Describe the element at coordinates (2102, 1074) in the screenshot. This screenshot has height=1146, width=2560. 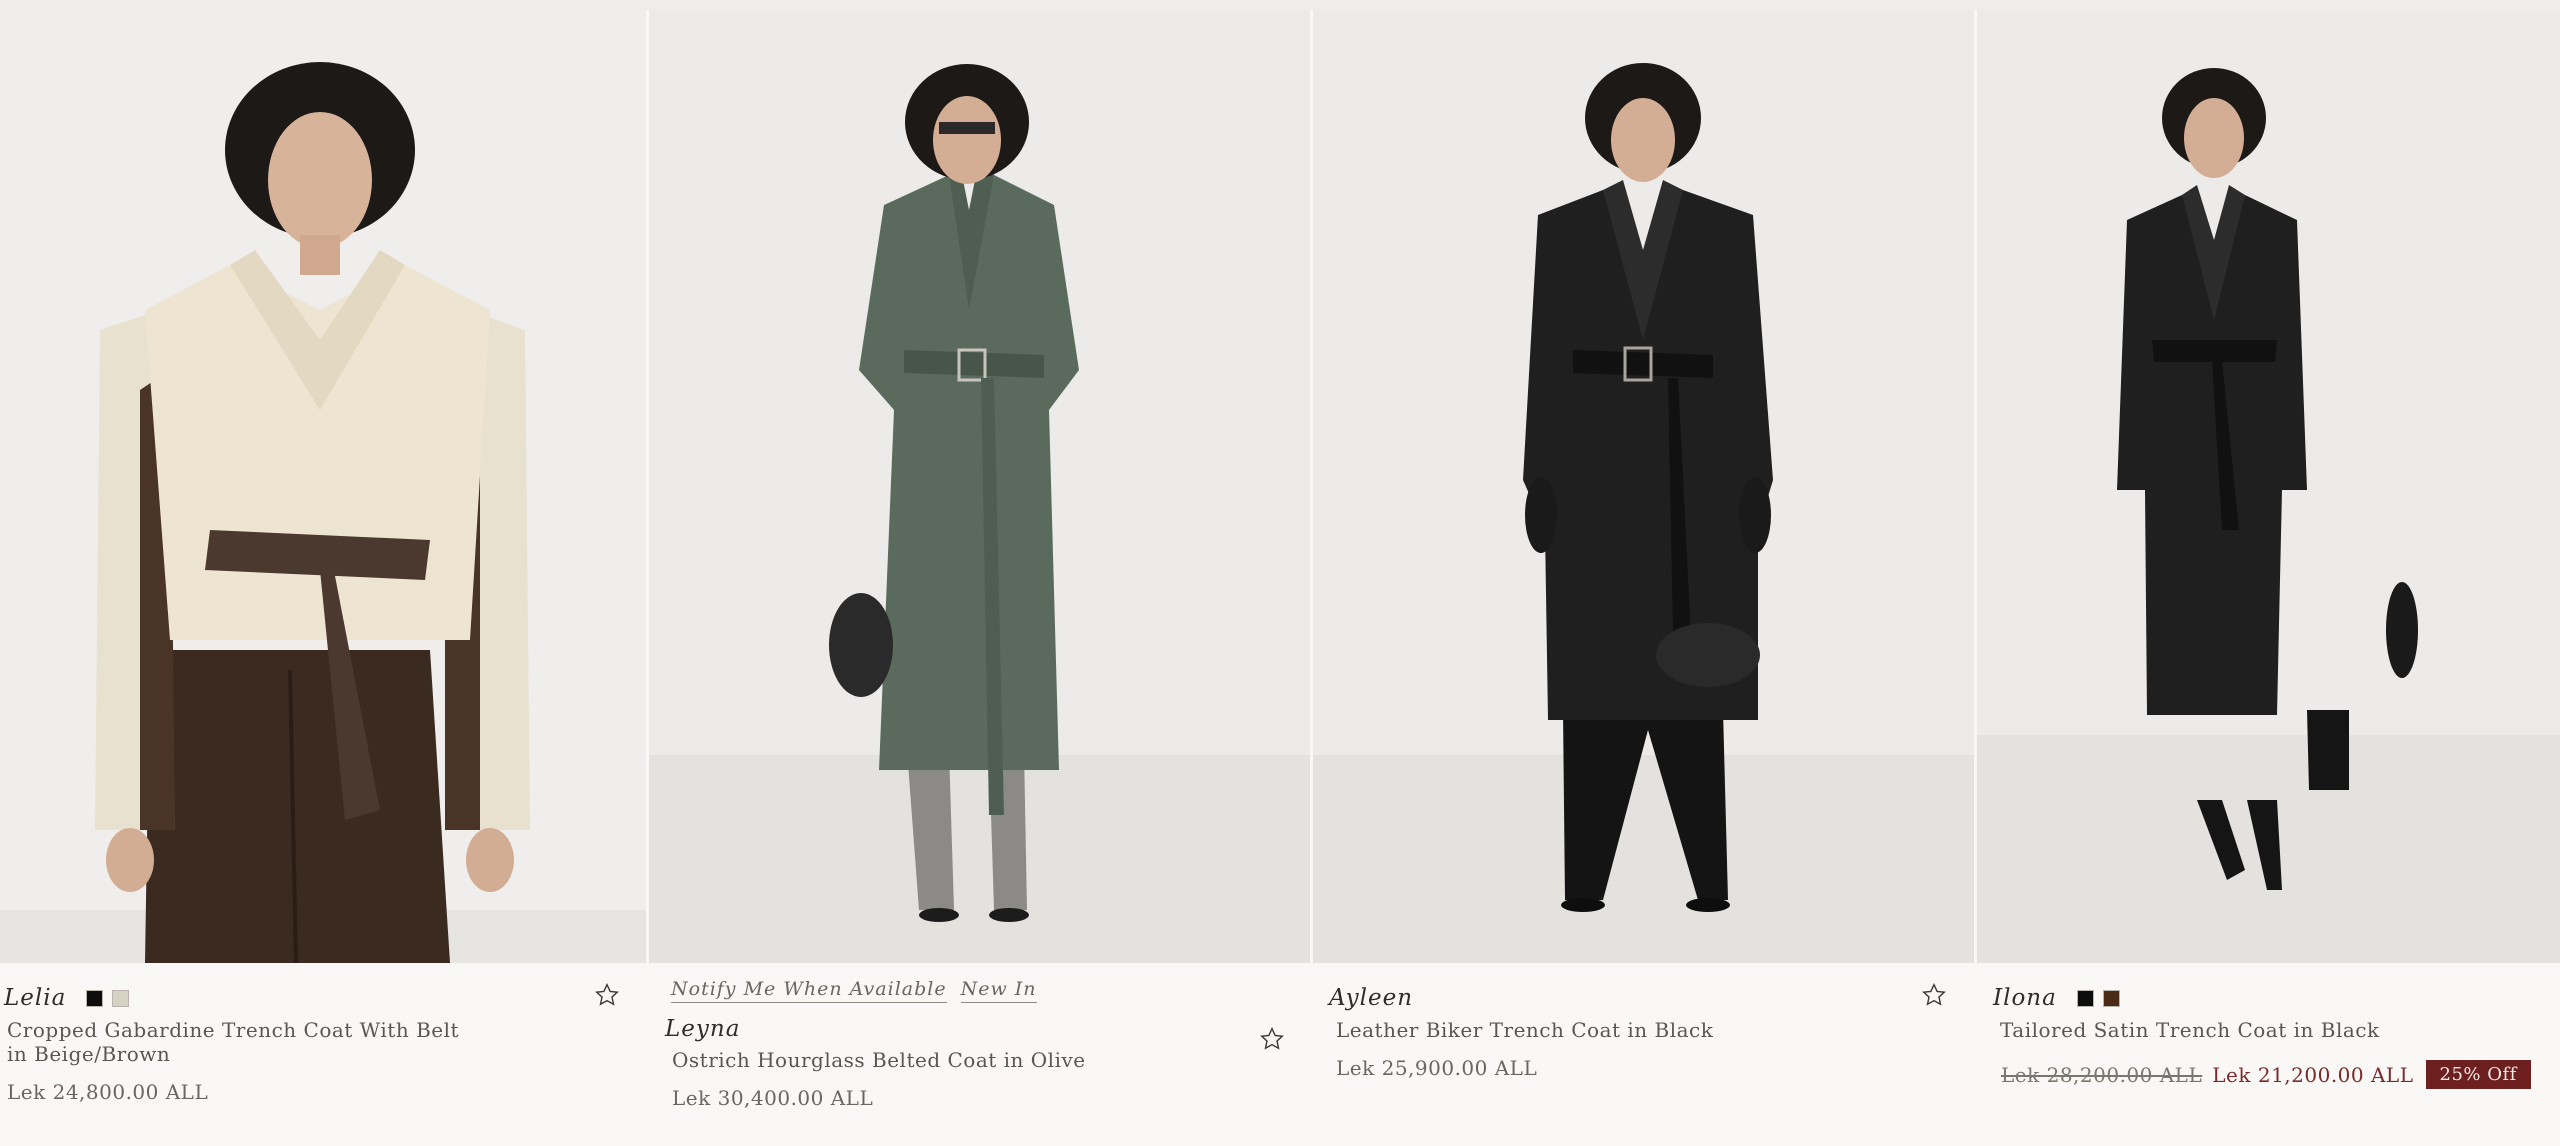
I see `original-price: Lek 28,200.00 ALL` at that location.